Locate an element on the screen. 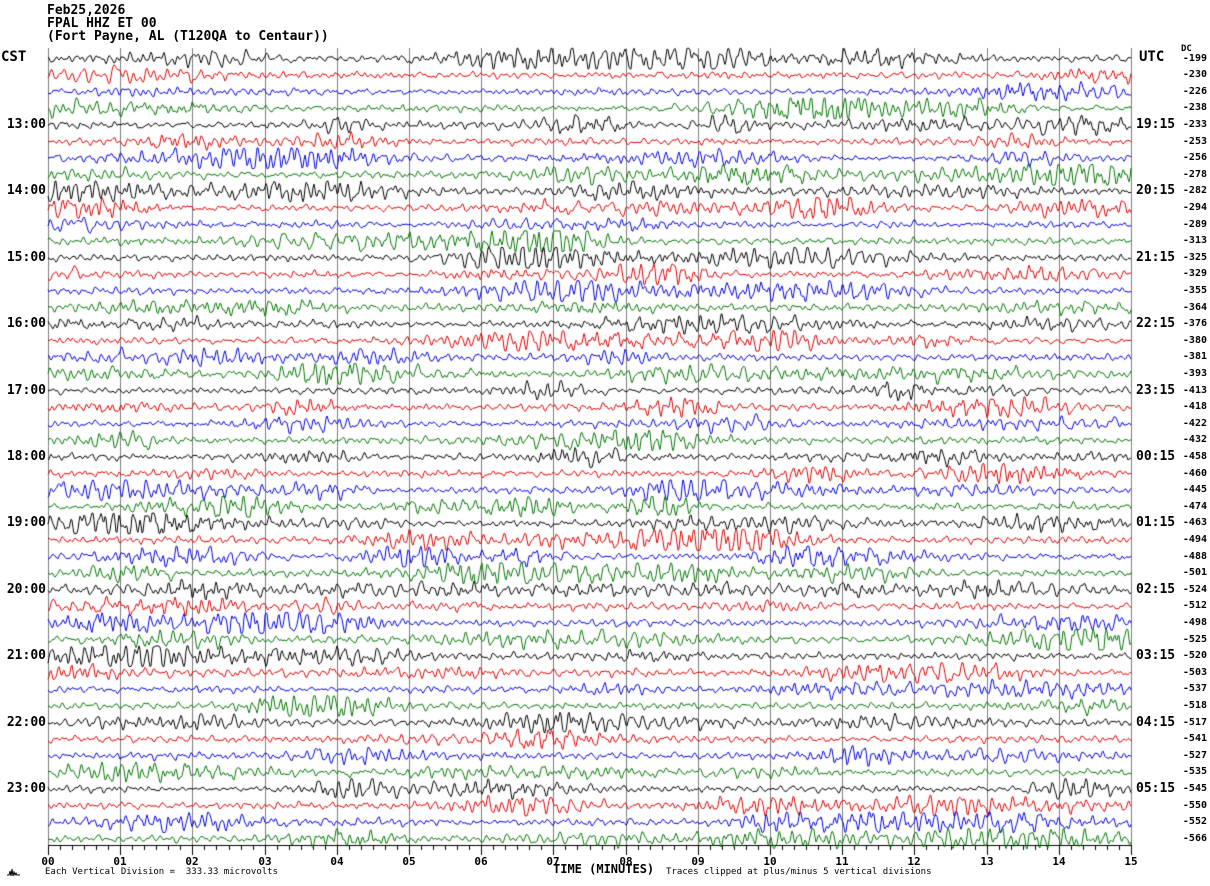 This screenshot has height=886, width=1210. cst-hour-label: 16:00 is located at coordinates (26, 323).